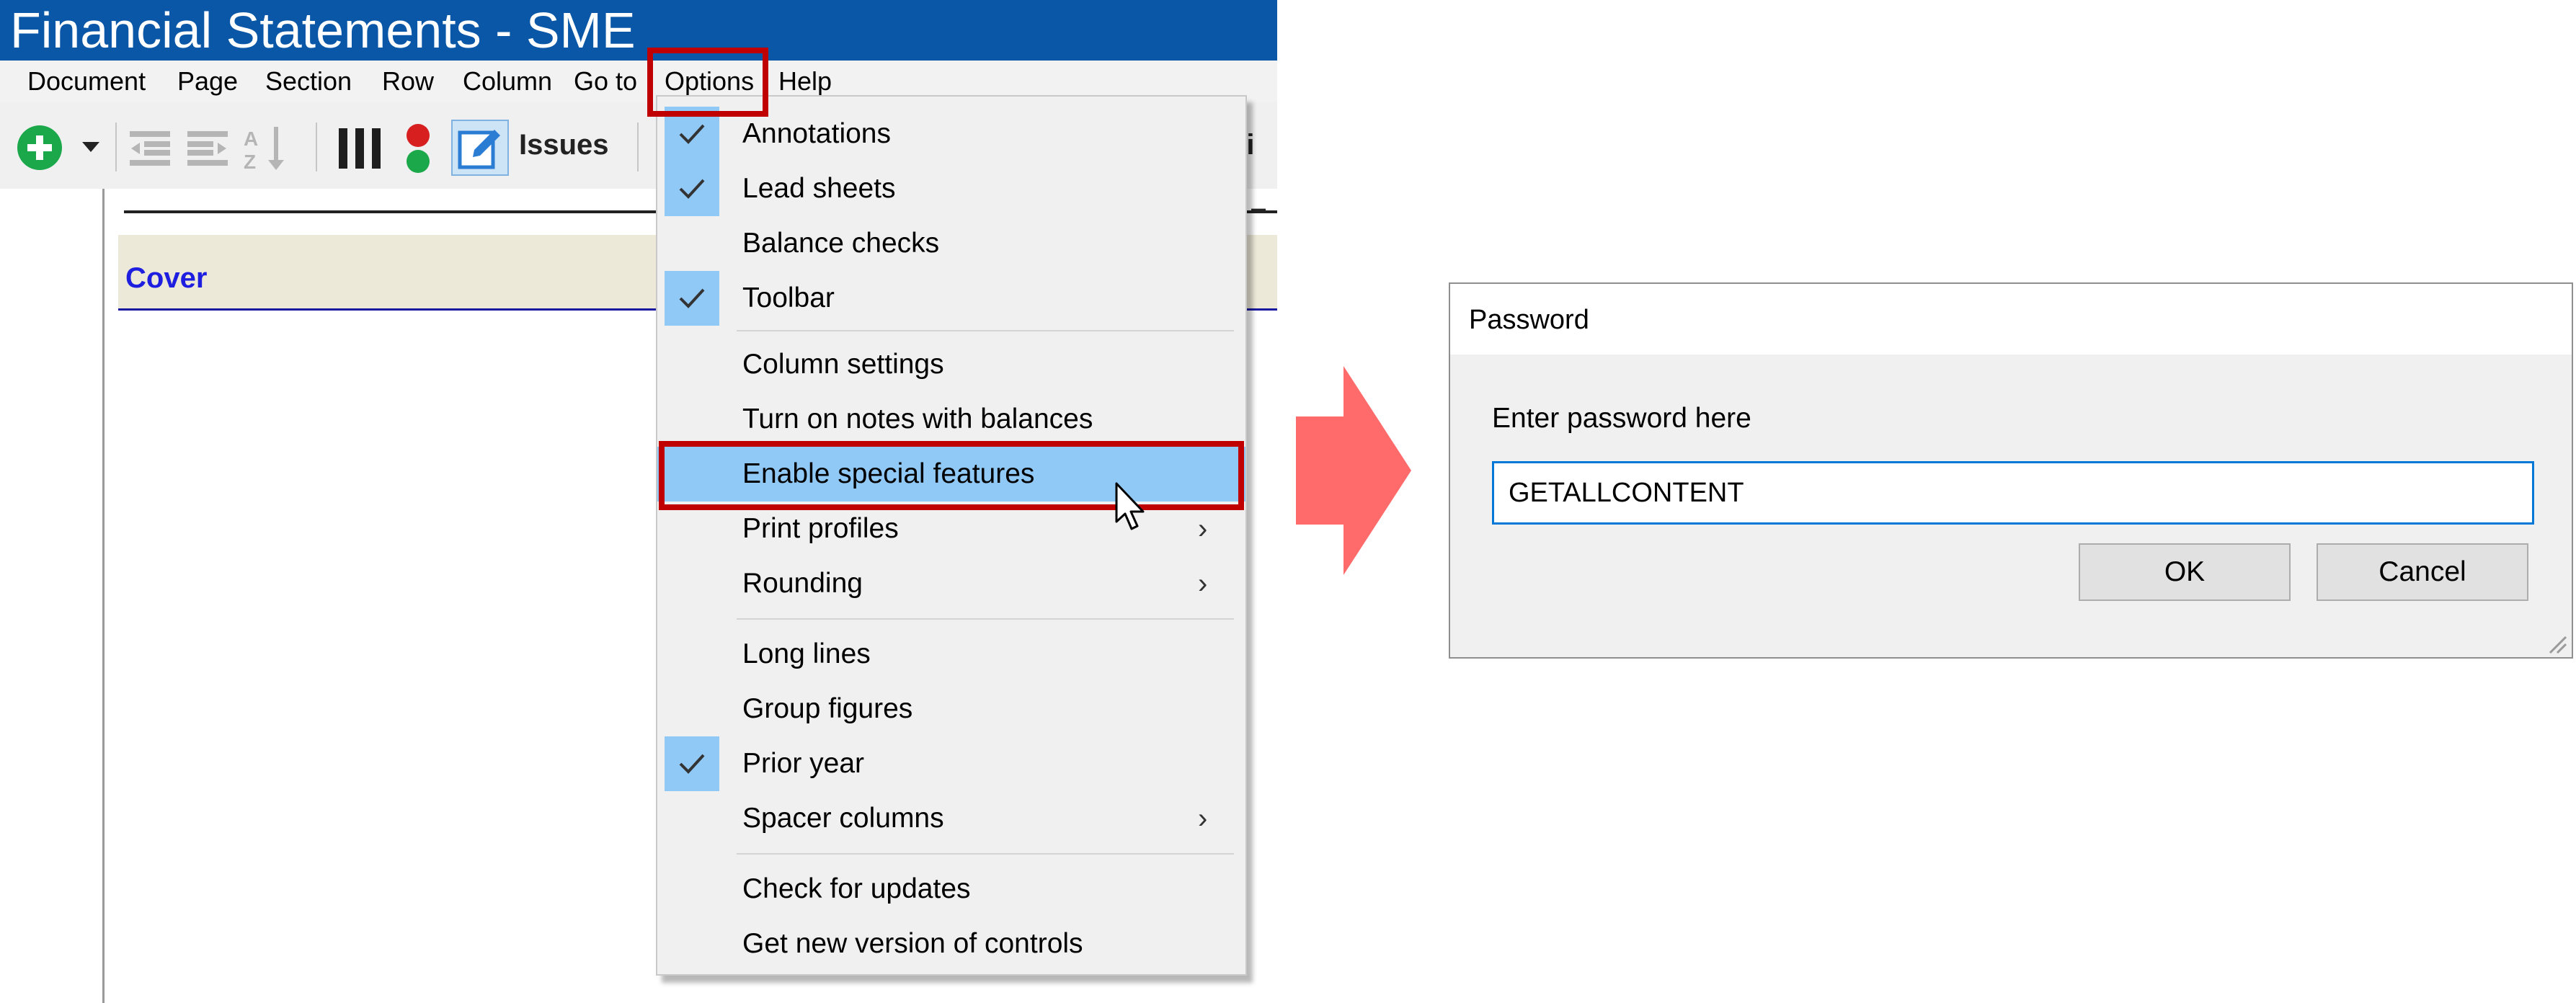  I want to click on outdent-button, so click(150, 150).